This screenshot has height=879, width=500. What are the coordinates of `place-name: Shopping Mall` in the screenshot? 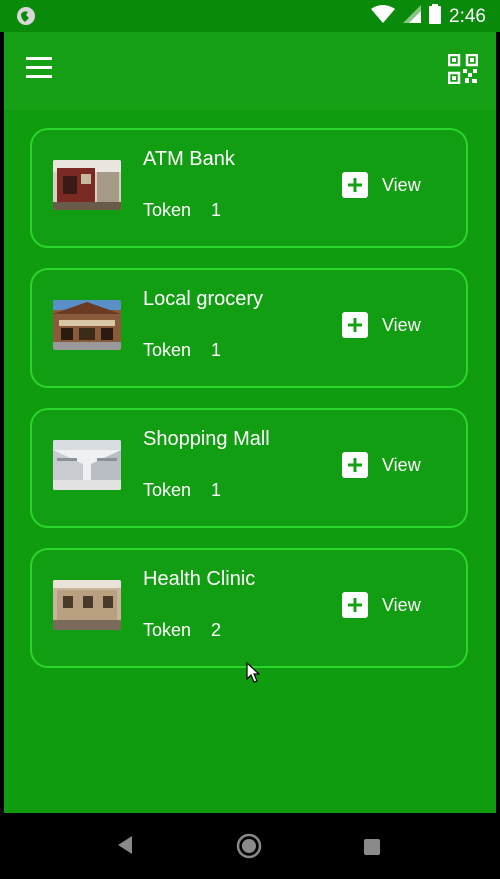 It's located at (206, 439).